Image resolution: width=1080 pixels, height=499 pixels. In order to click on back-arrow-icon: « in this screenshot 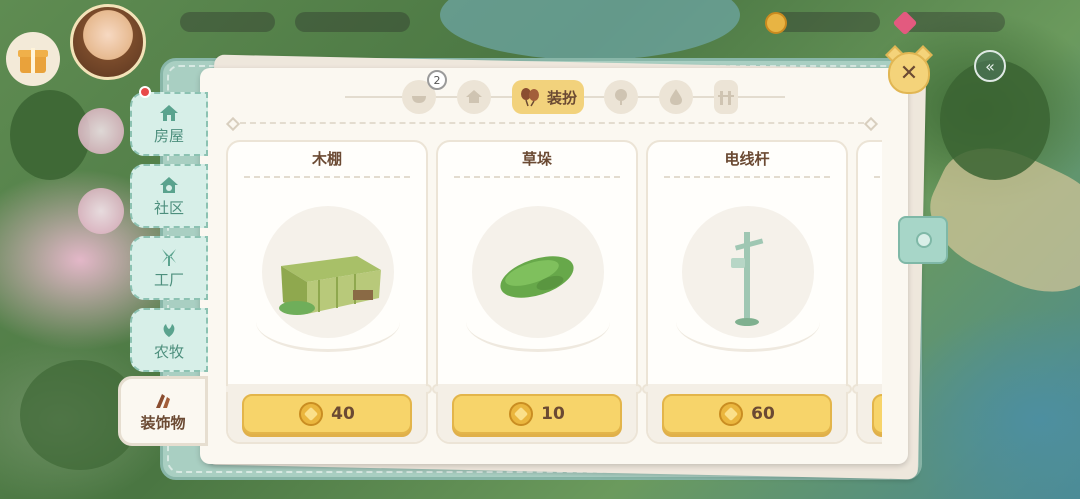, I will do `click(990, 66)`.